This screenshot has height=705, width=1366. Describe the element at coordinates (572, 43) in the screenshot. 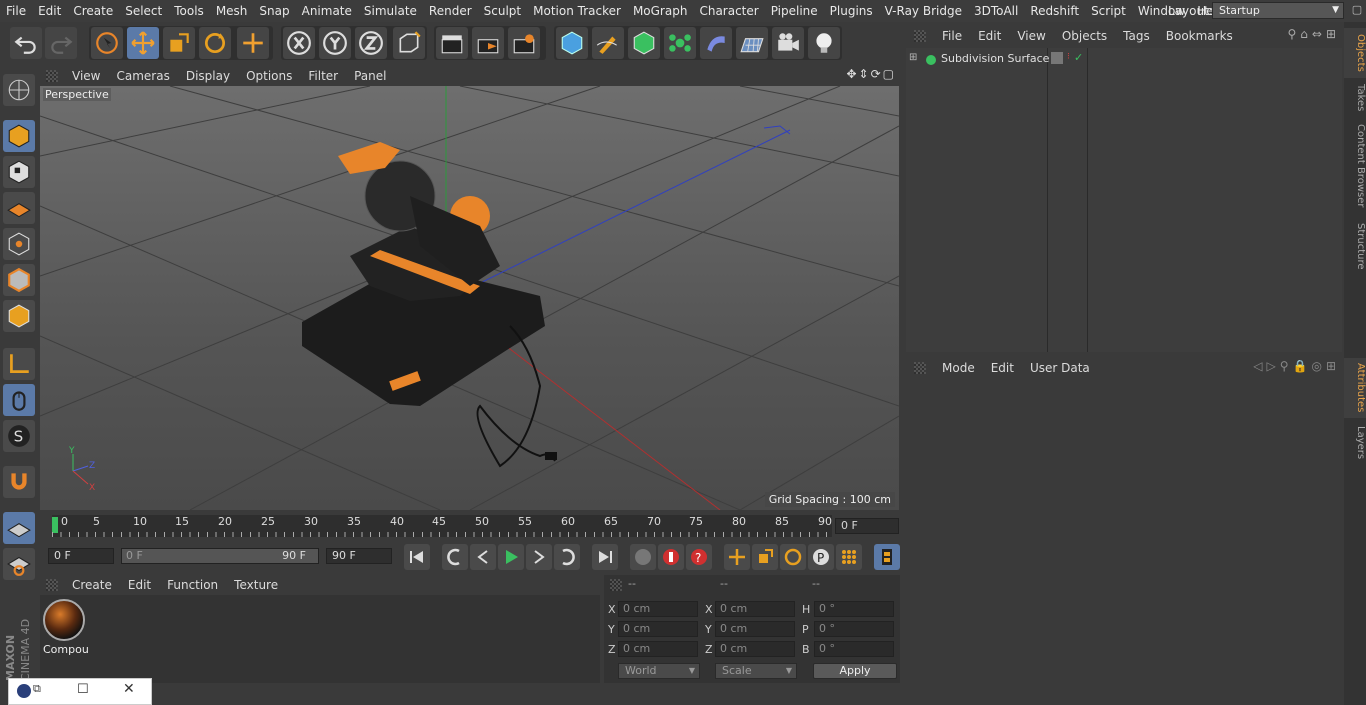

I see `cube-button` at that location.